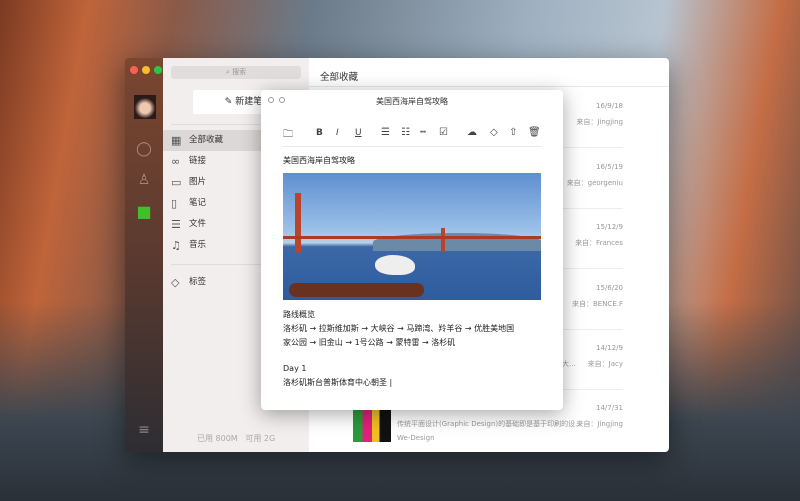 This screenshot has height=501, width=800. I want to click on favorites-cube-icon: ■, so click(144, 212).